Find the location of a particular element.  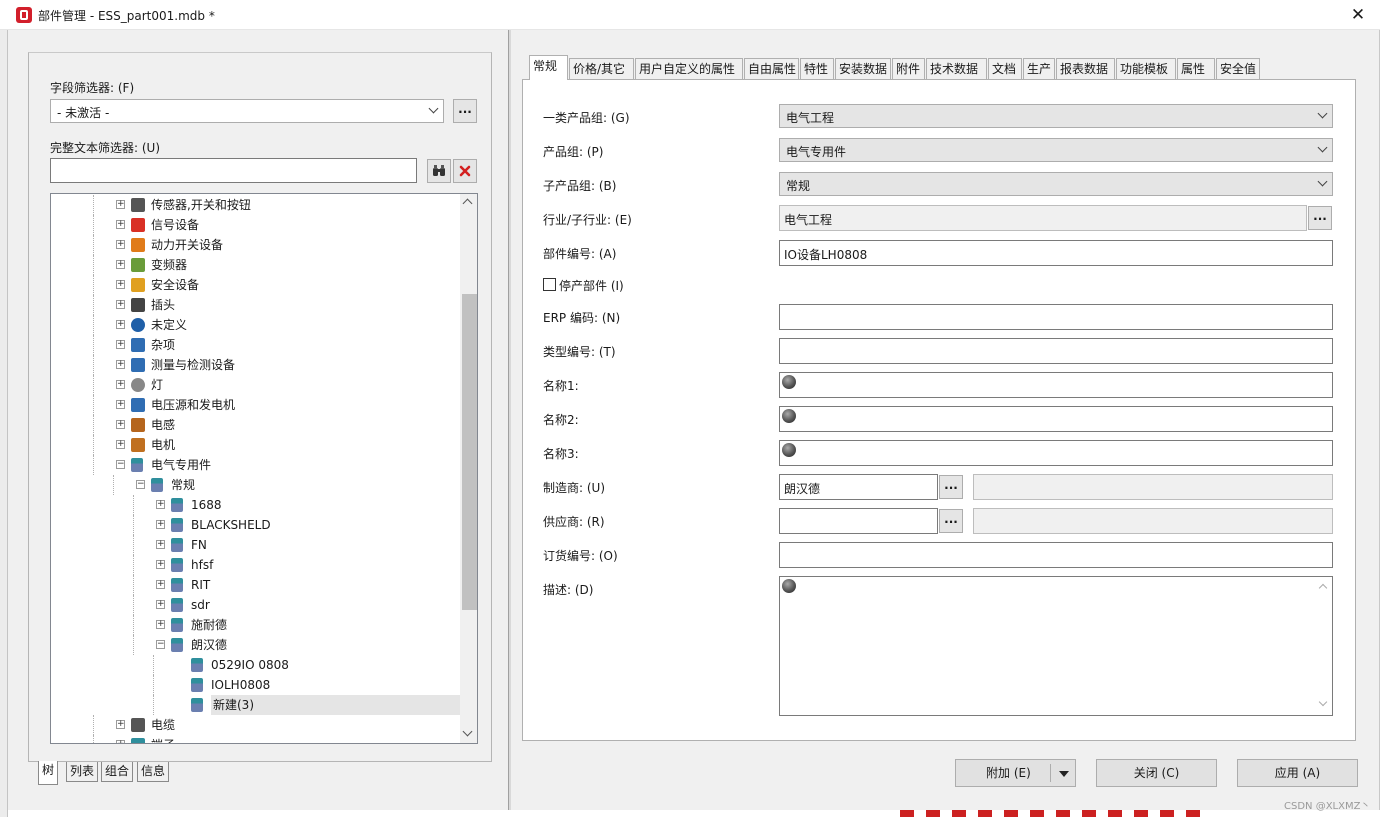

tree-item: + 插头 is located at coordinates (256, 305).